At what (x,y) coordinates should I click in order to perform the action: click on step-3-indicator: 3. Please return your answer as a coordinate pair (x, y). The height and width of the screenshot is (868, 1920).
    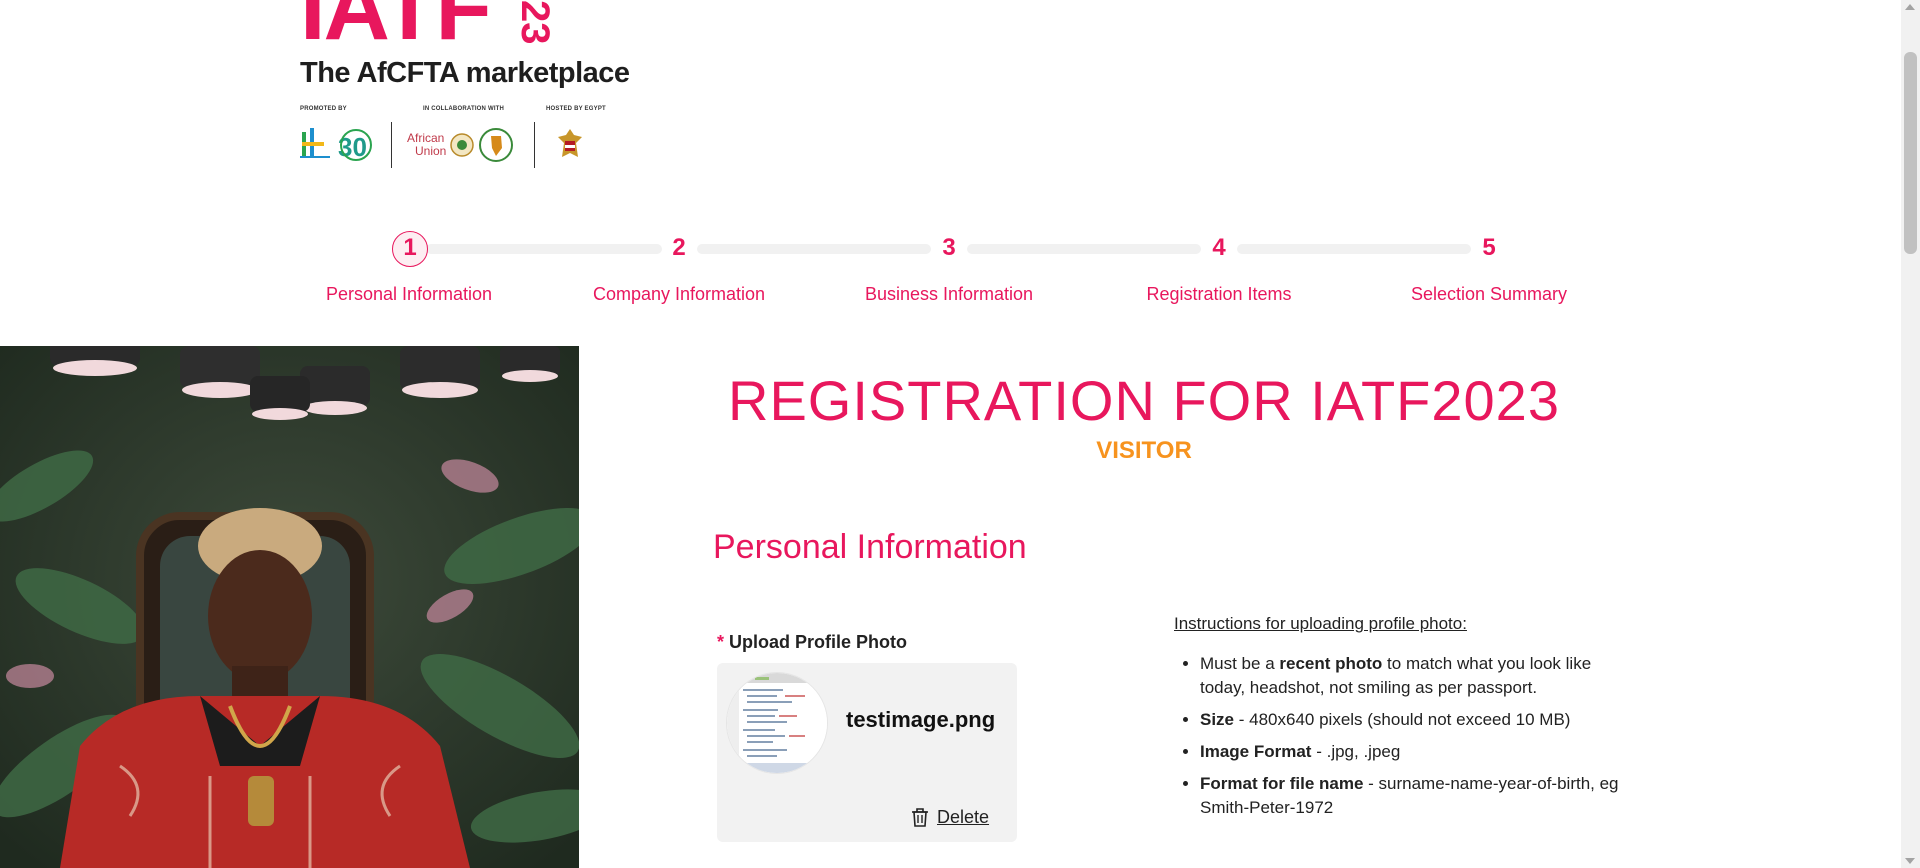
    Looking at the image, I should click on (949, 248).